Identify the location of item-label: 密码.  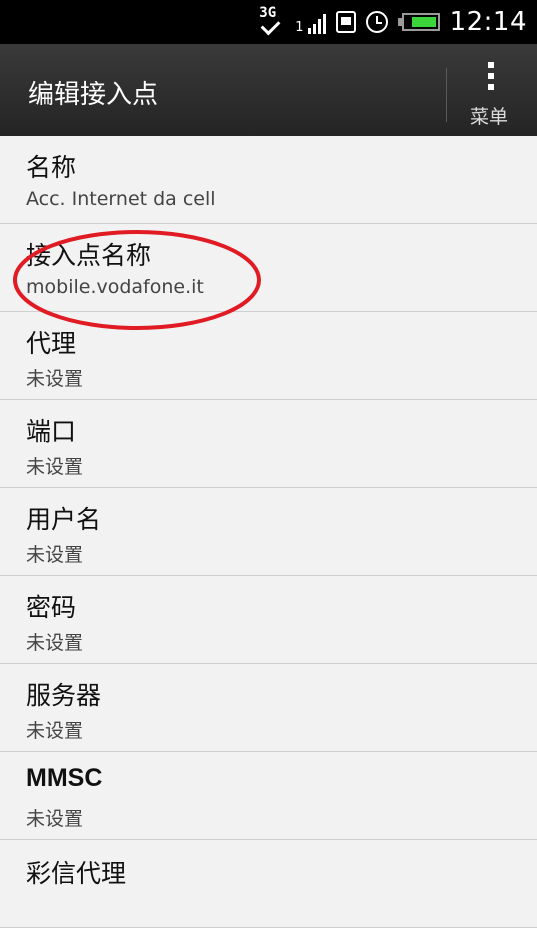
(51, 607).